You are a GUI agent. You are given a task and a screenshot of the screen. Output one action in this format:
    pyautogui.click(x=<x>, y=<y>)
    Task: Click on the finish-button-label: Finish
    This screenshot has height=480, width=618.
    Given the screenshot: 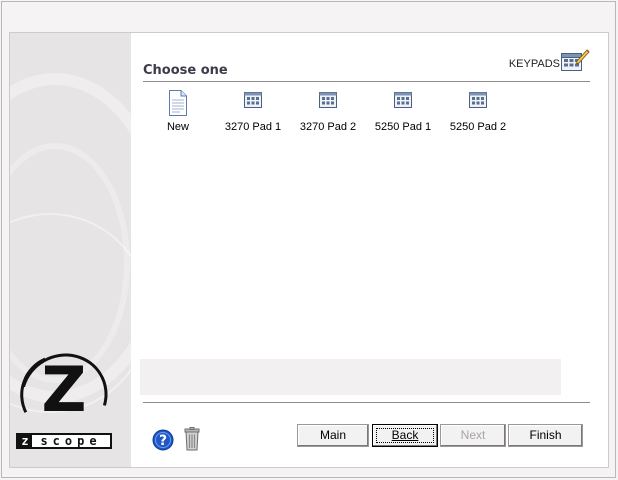 What is the action you would take?
    pyautogui.click(x=545, y=435)
    